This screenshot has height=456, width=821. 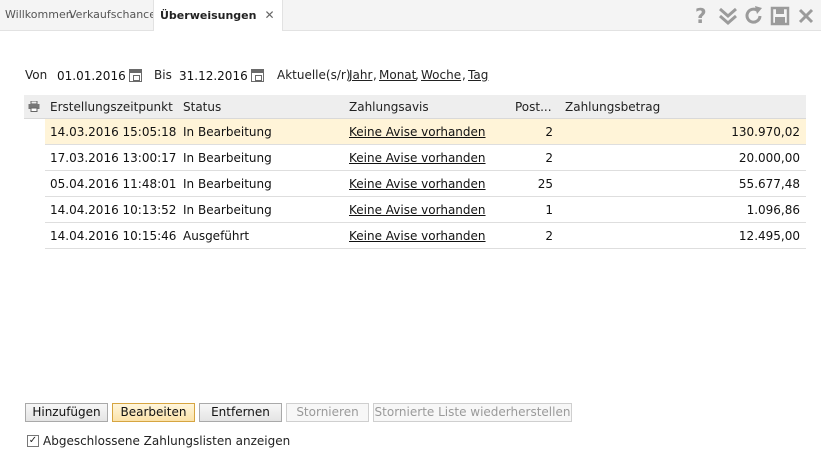 What do you see at coordinates (216, 236) in the screenshot?
I see `cell-status: Ausgeführt` at bounding box center [216, 236].